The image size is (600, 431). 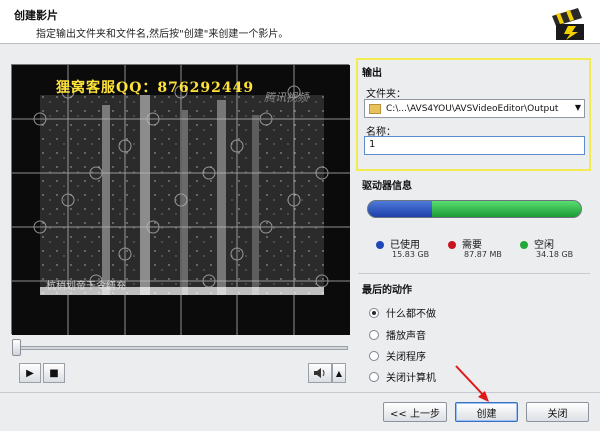 I want to click on radio-close-program: 关闭程序, so click(x=397, y=355).